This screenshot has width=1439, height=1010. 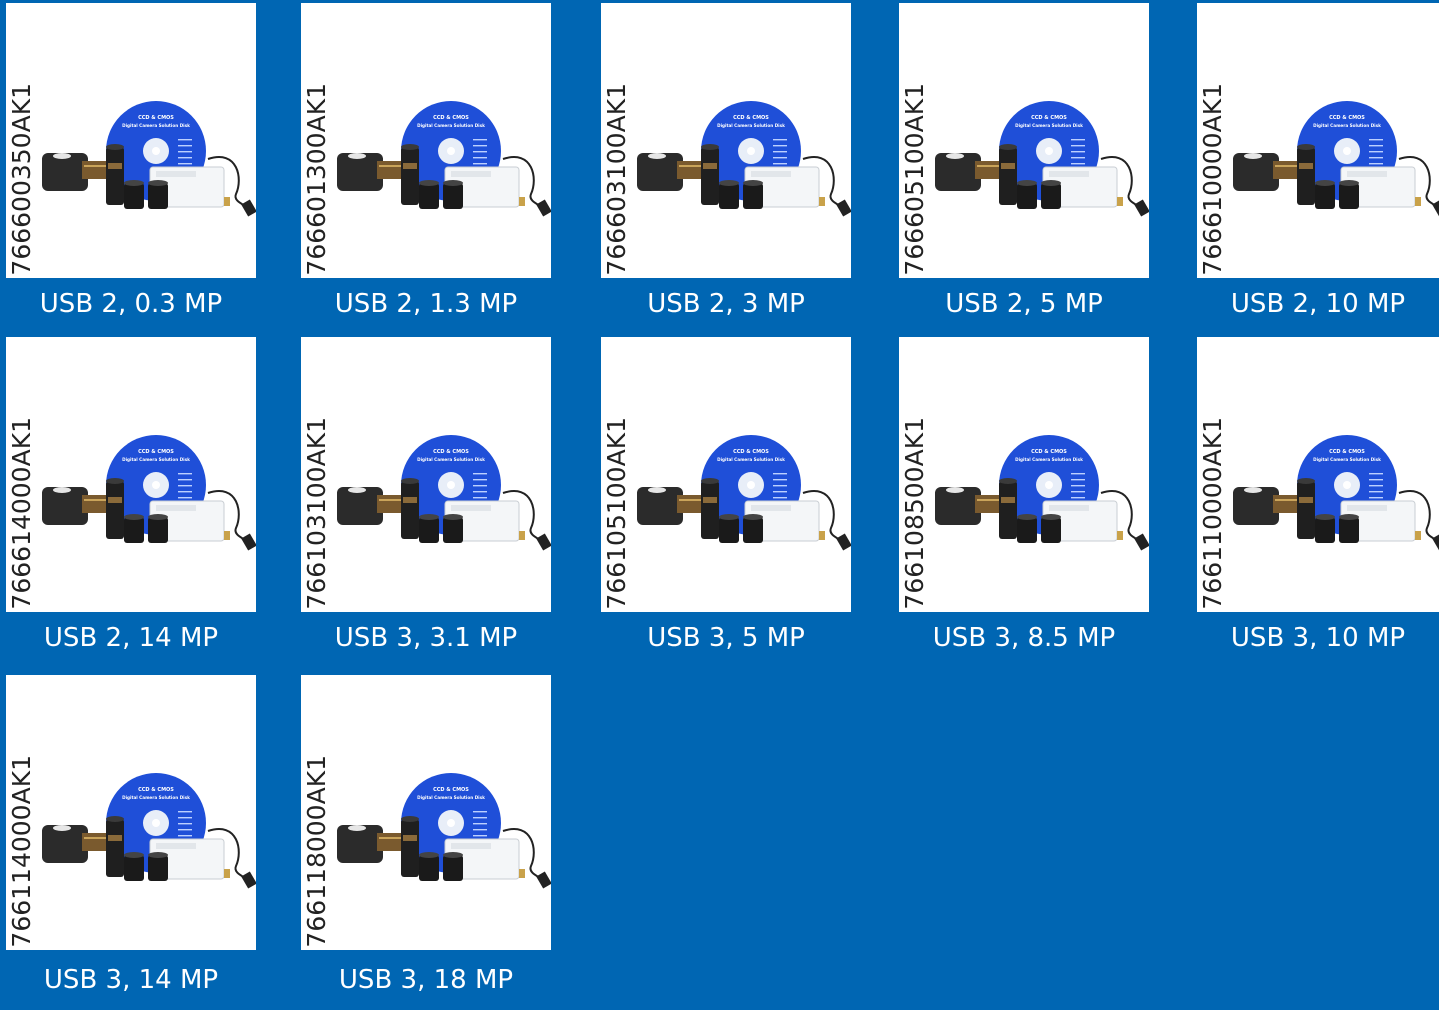 What do you see at coordinates (426, 638) in the screenshot?
I see `product-caption: USB 3, 3.1 MP` at bounding box center [426, 638].